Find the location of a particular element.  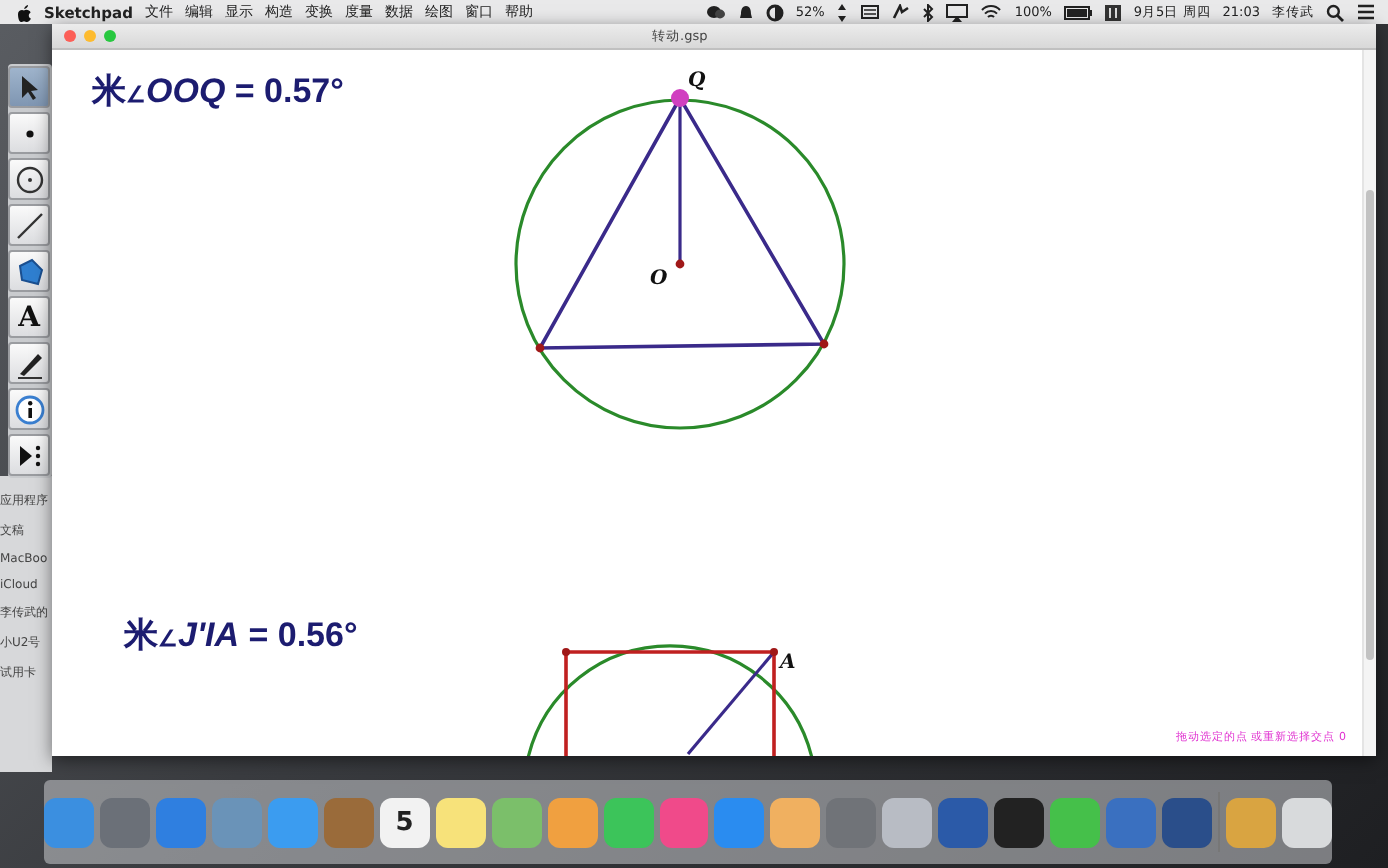

info-tool is located at coordinates (29, 409).